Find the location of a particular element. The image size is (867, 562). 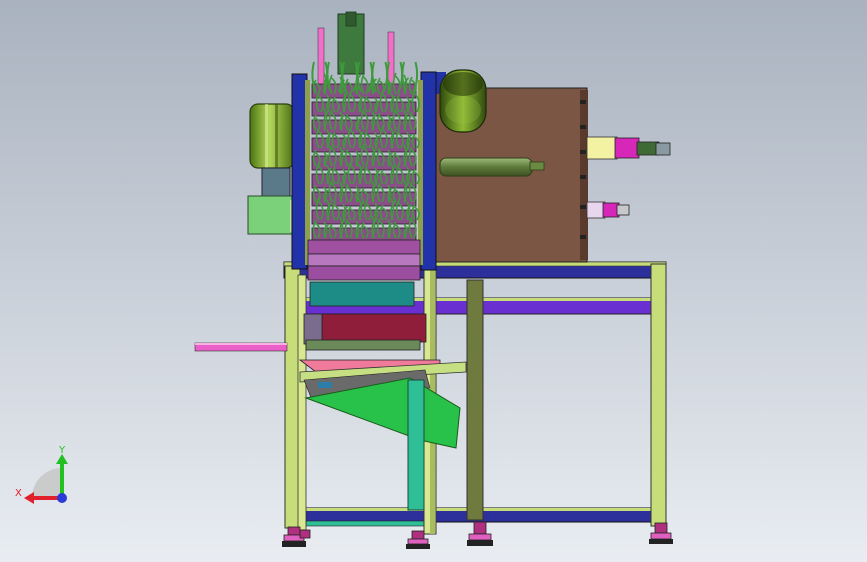

seedling-conveyor is located at coordinates (365, 152).